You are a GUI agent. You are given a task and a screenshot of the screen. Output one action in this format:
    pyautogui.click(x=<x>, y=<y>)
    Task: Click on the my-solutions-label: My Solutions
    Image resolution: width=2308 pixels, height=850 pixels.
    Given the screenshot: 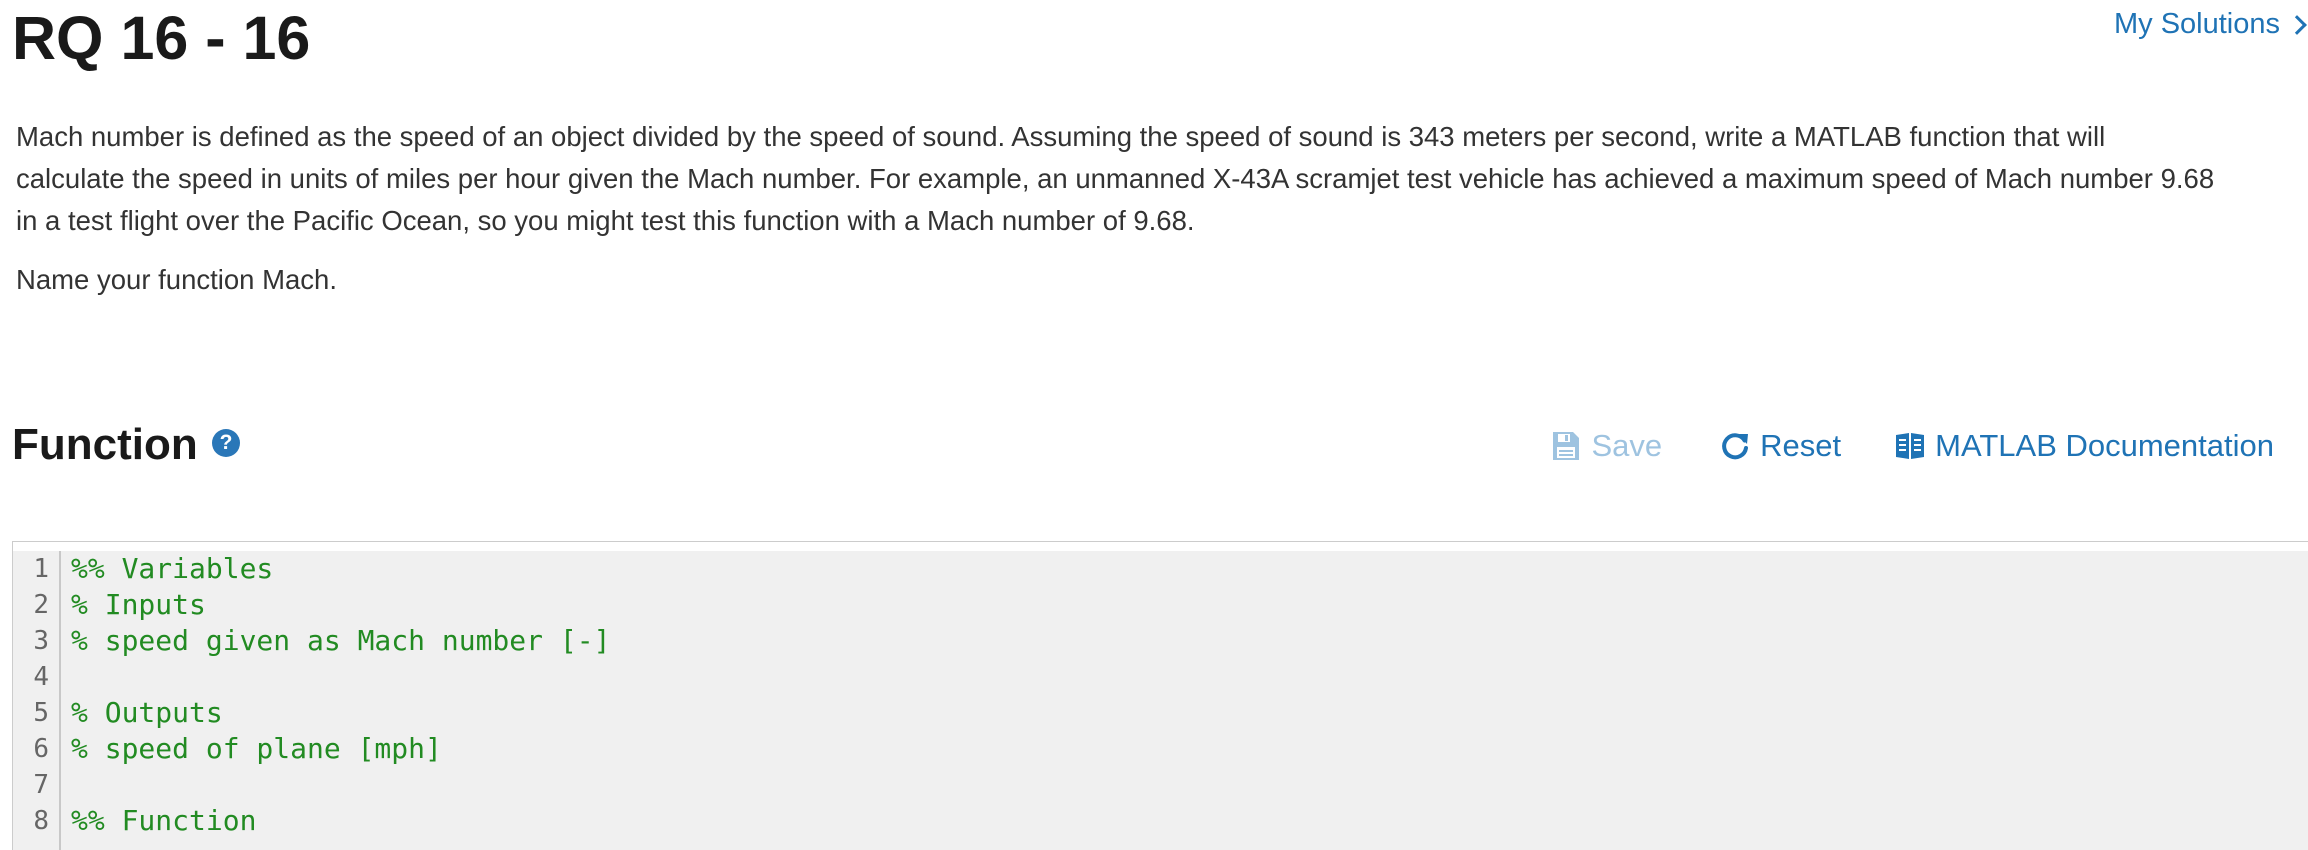 What is the action you would take?
    pyautogui.click(x=2196, y=24)
    